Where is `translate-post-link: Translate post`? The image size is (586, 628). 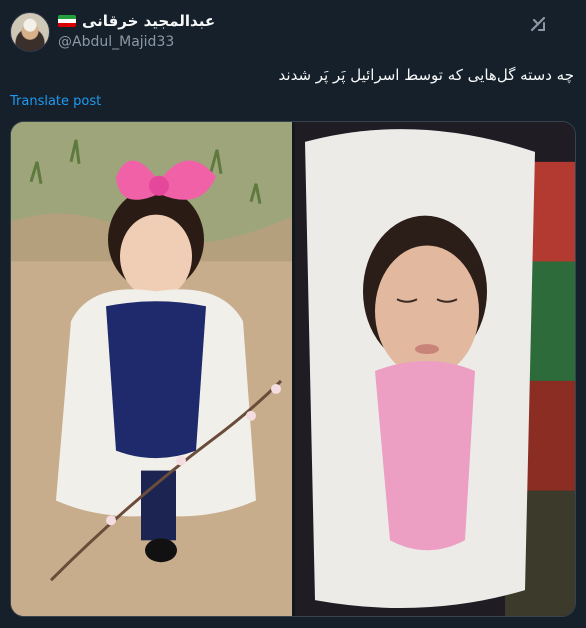 translate-post-link: Translate post is located at coordinates (55, 101).